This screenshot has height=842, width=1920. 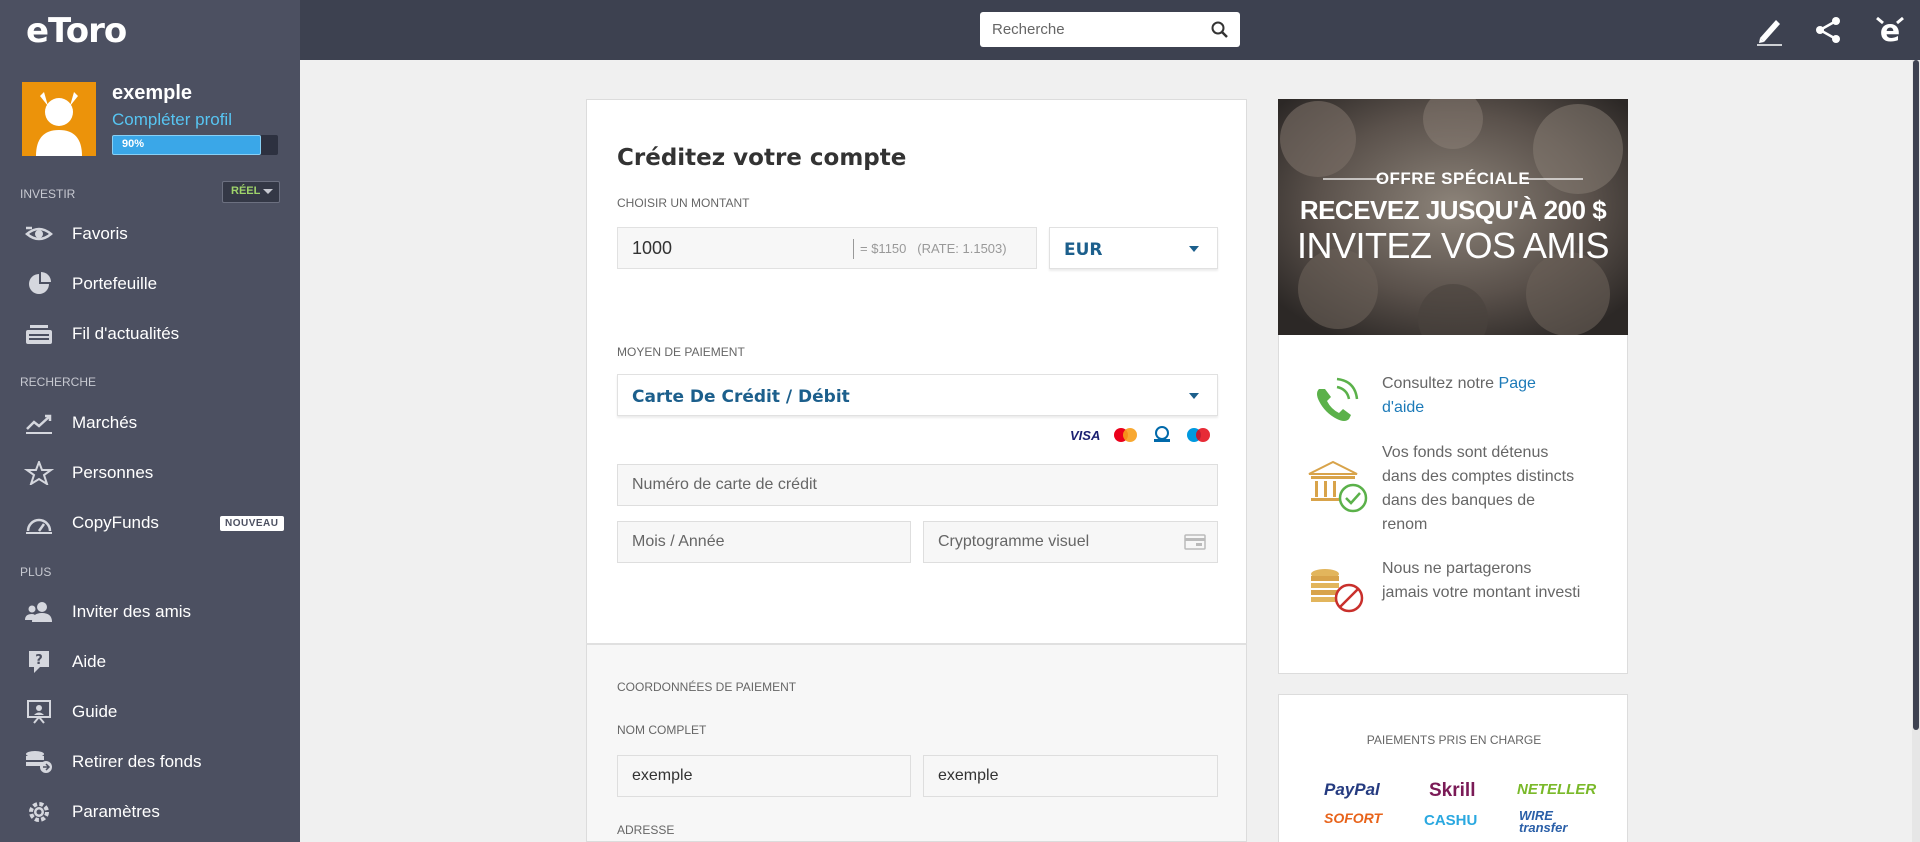 I want to click on new-badge: NOUVEAU, so click(x=252, y=523).